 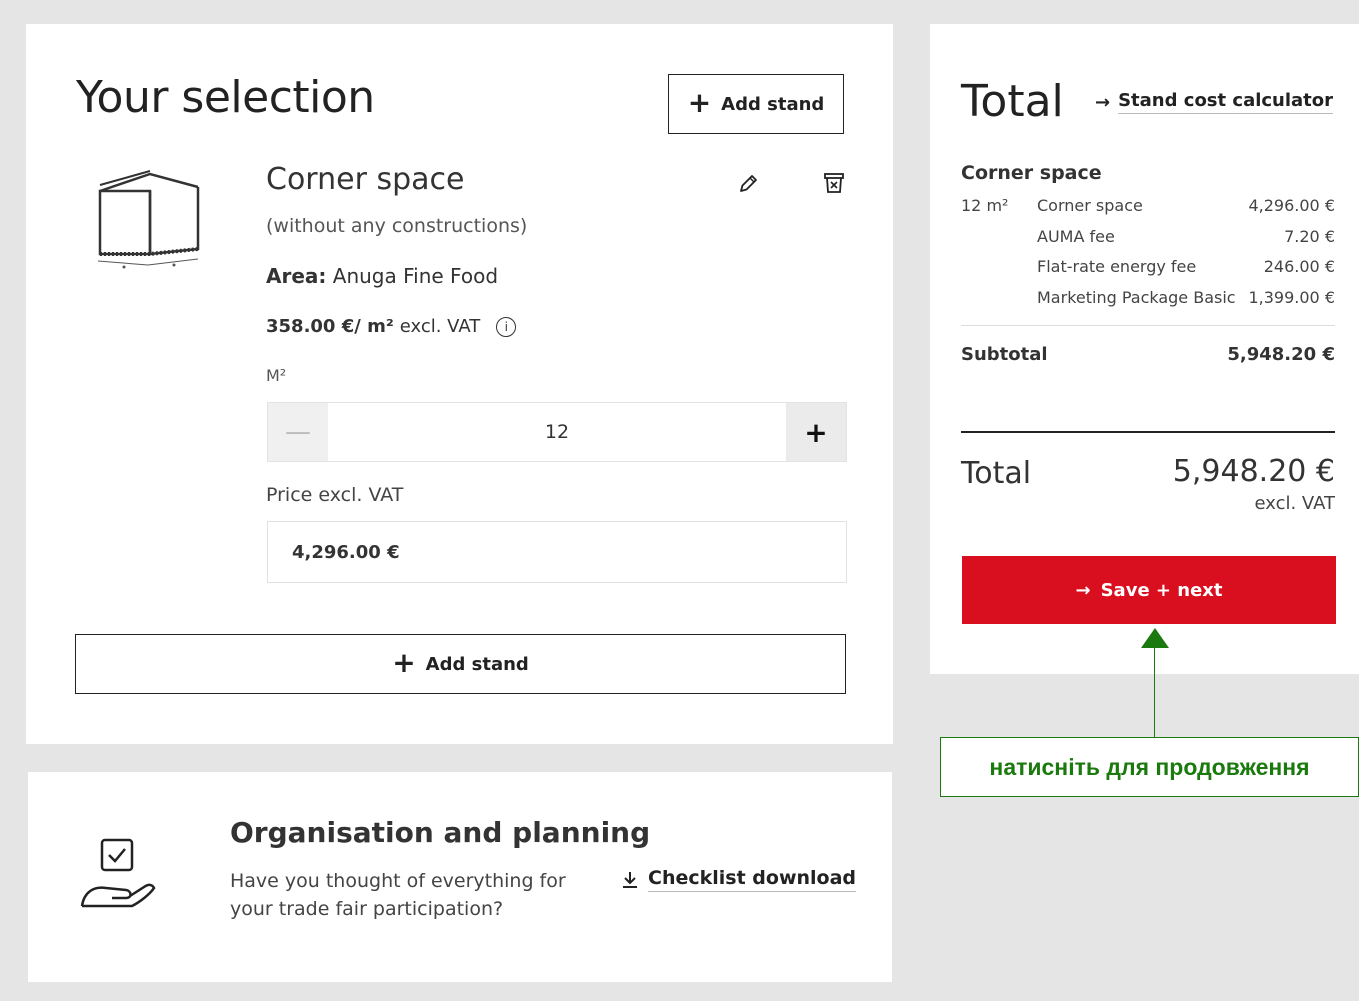 I want to click on summary-line-value: 1,399.00 €, so click(x=1291, y=297).